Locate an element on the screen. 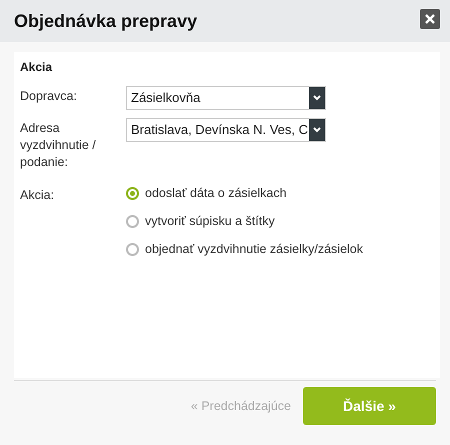 This screenshot has height=445, width=450. close-icon is located at coordinates (430, 19).